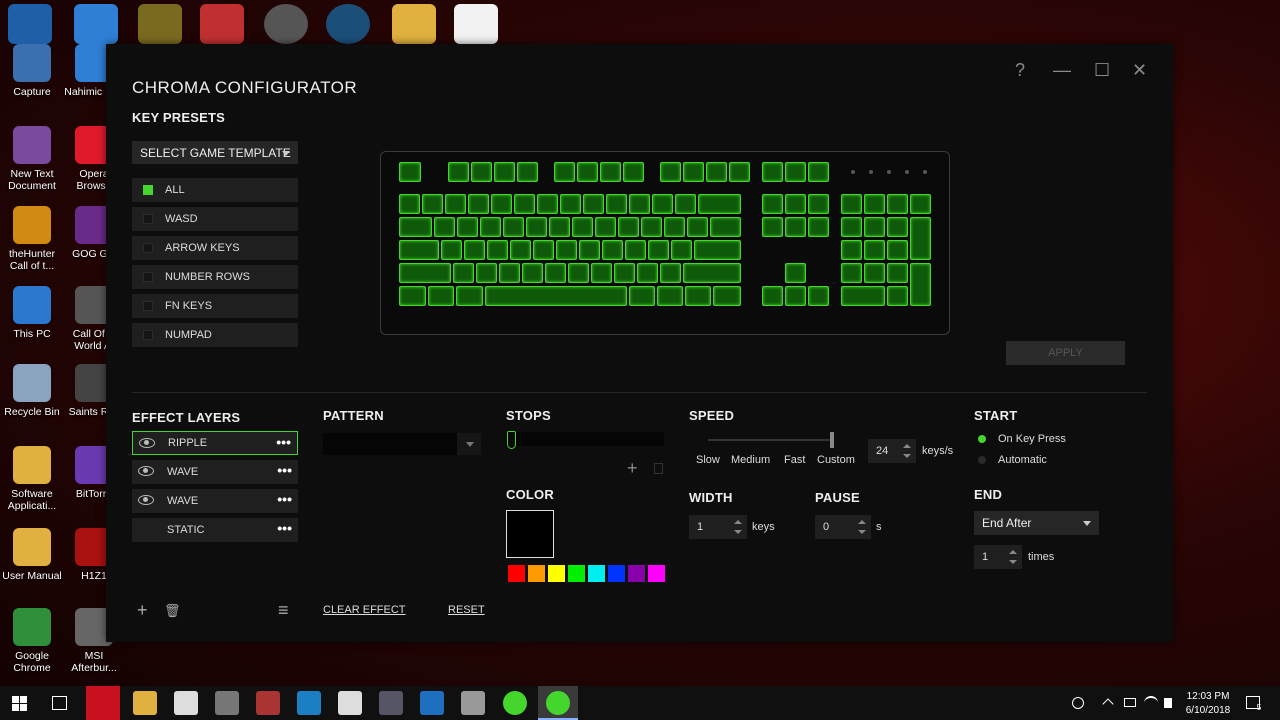 This screenshot has height=720, width=1280. What do you see at coordinates (215, 190) in the screenshot?
I see `key-preset-item: ALL` at bounding box center [215, 190].